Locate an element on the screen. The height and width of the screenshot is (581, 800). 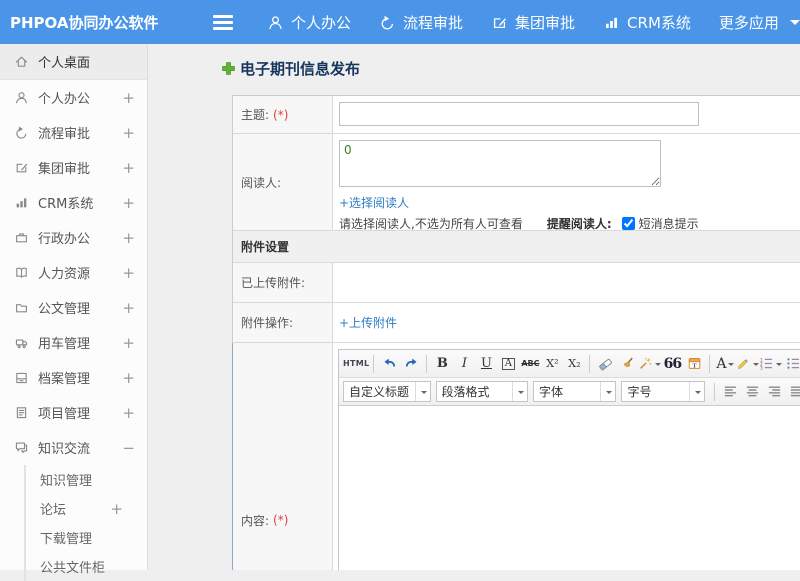
font-size-select: 字号 is located at coordinates (663, 391).